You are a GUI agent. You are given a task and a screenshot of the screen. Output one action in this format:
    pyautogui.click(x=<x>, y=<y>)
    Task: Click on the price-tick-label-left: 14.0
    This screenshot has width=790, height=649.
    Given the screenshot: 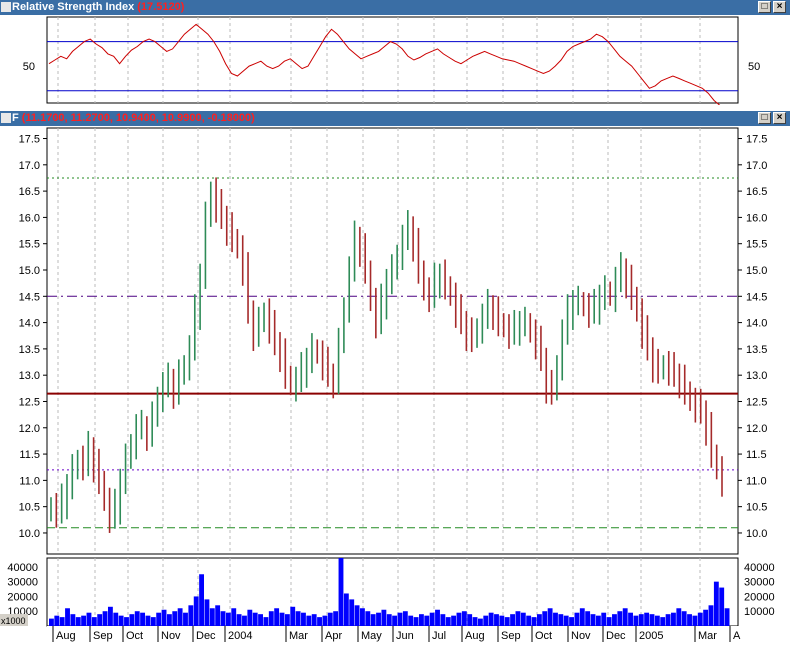 What is the action you would take?
    pyautogui.click(x=29, y=324)
    